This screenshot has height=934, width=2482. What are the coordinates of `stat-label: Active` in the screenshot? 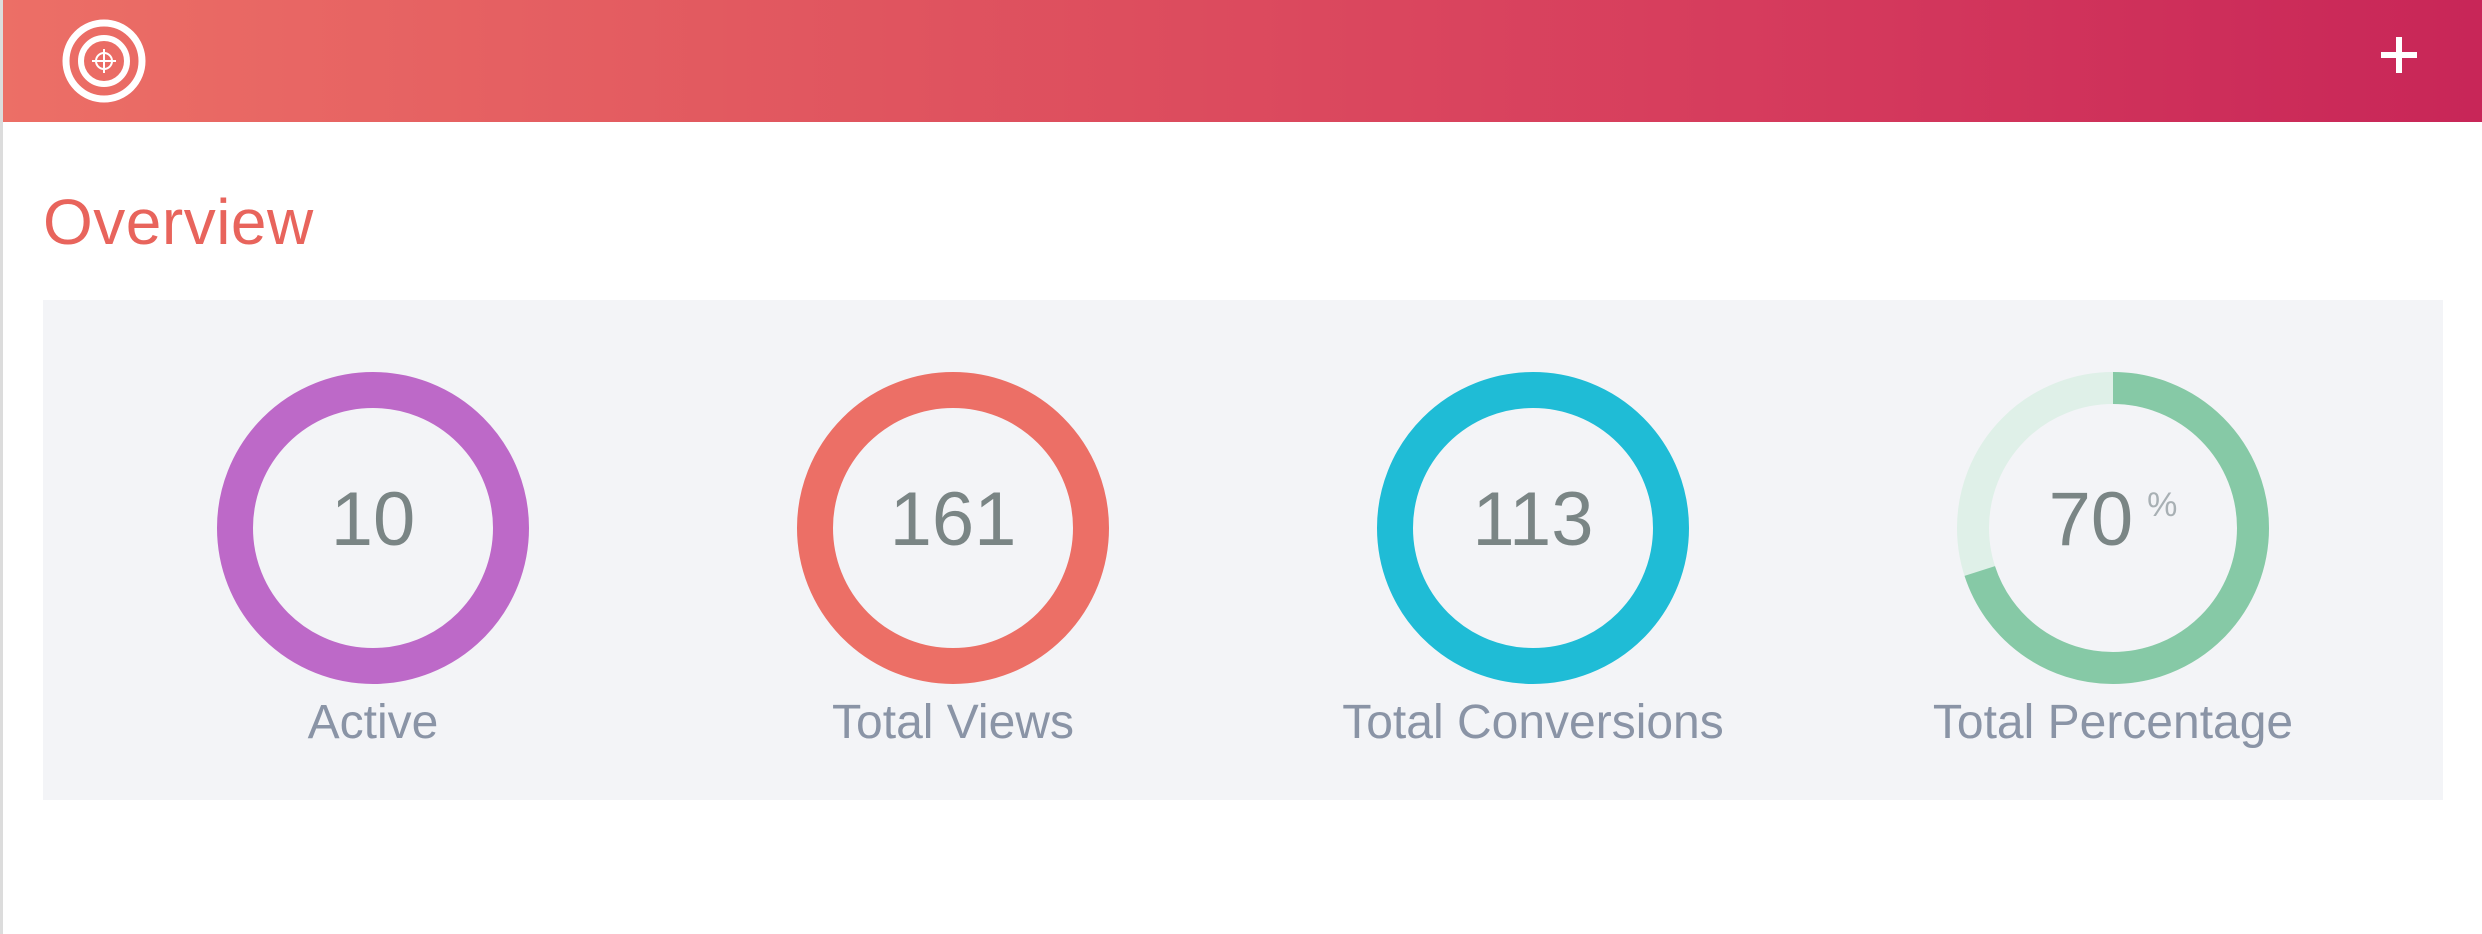 It's located at (373, 722).